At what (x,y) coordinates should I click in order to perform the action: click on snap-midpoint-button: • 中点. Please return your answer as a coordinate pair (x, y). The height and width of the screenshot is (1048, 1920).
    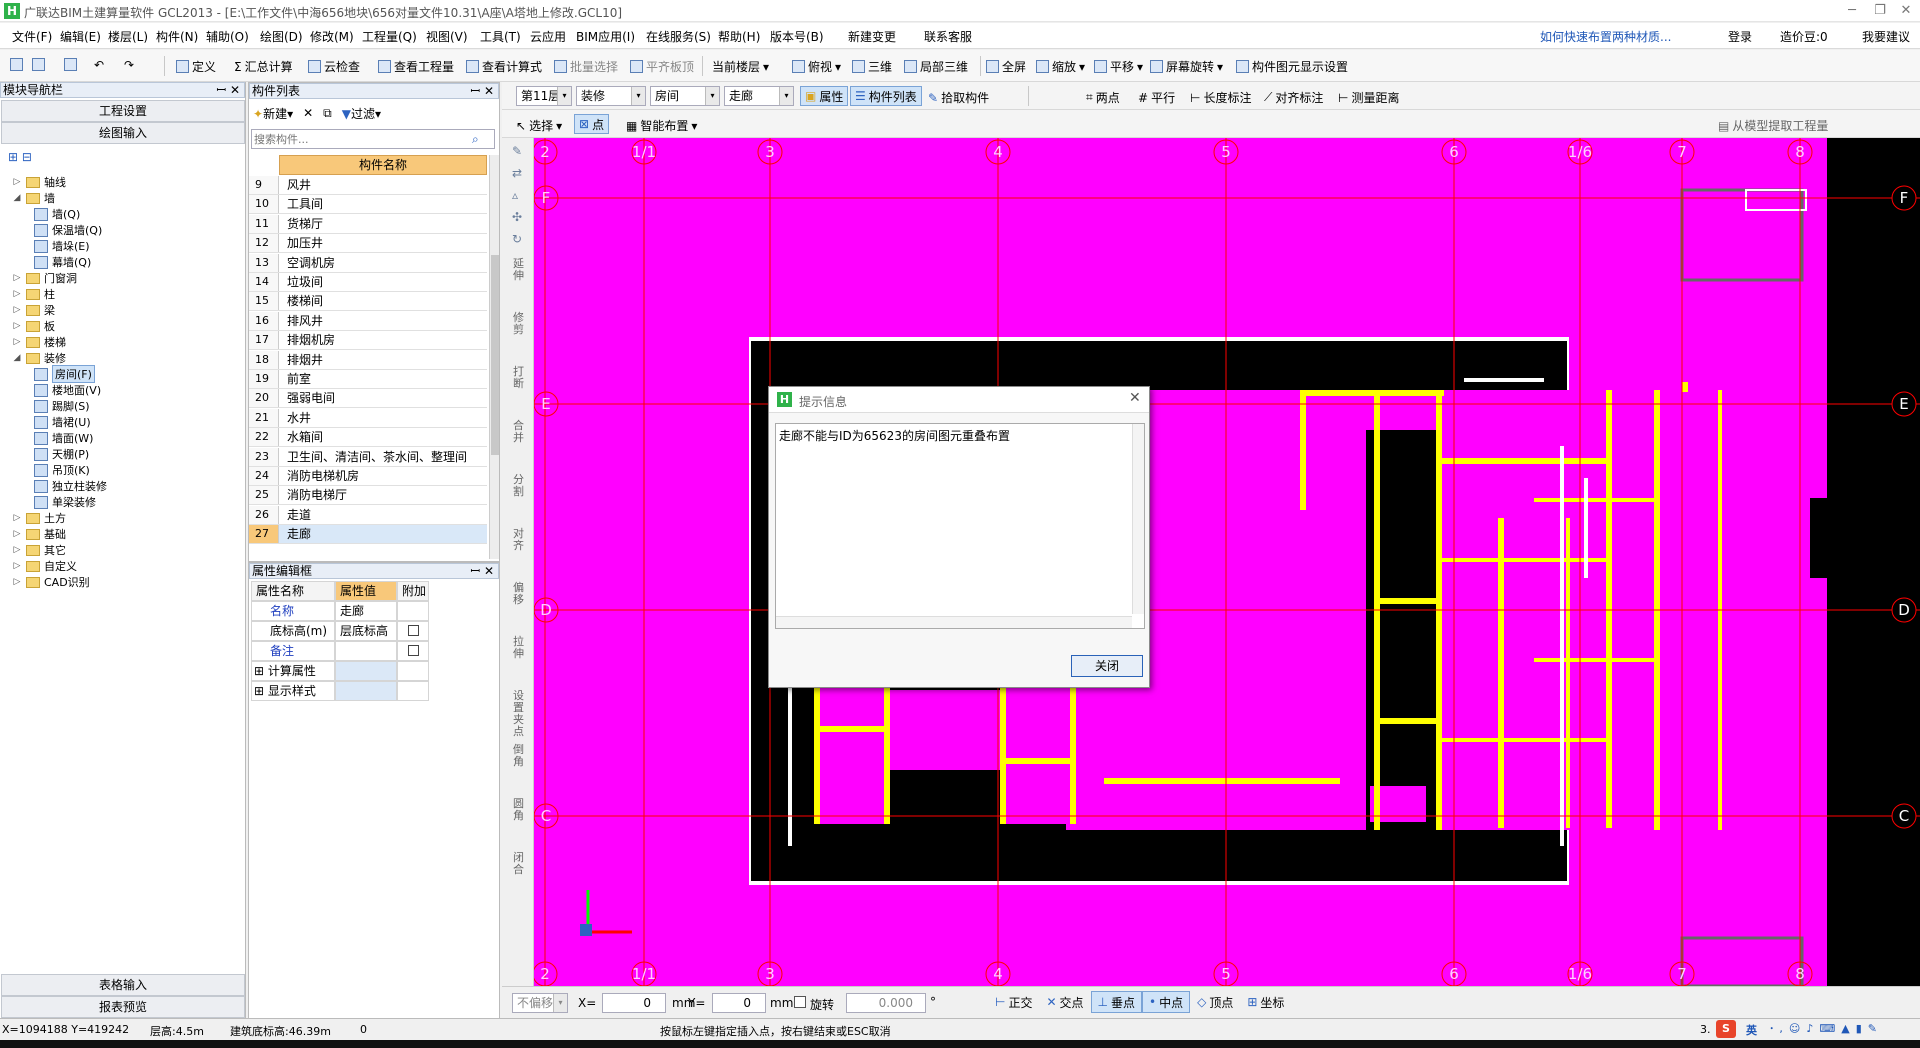
    Looking at the image, I should click on (1166, 1002).